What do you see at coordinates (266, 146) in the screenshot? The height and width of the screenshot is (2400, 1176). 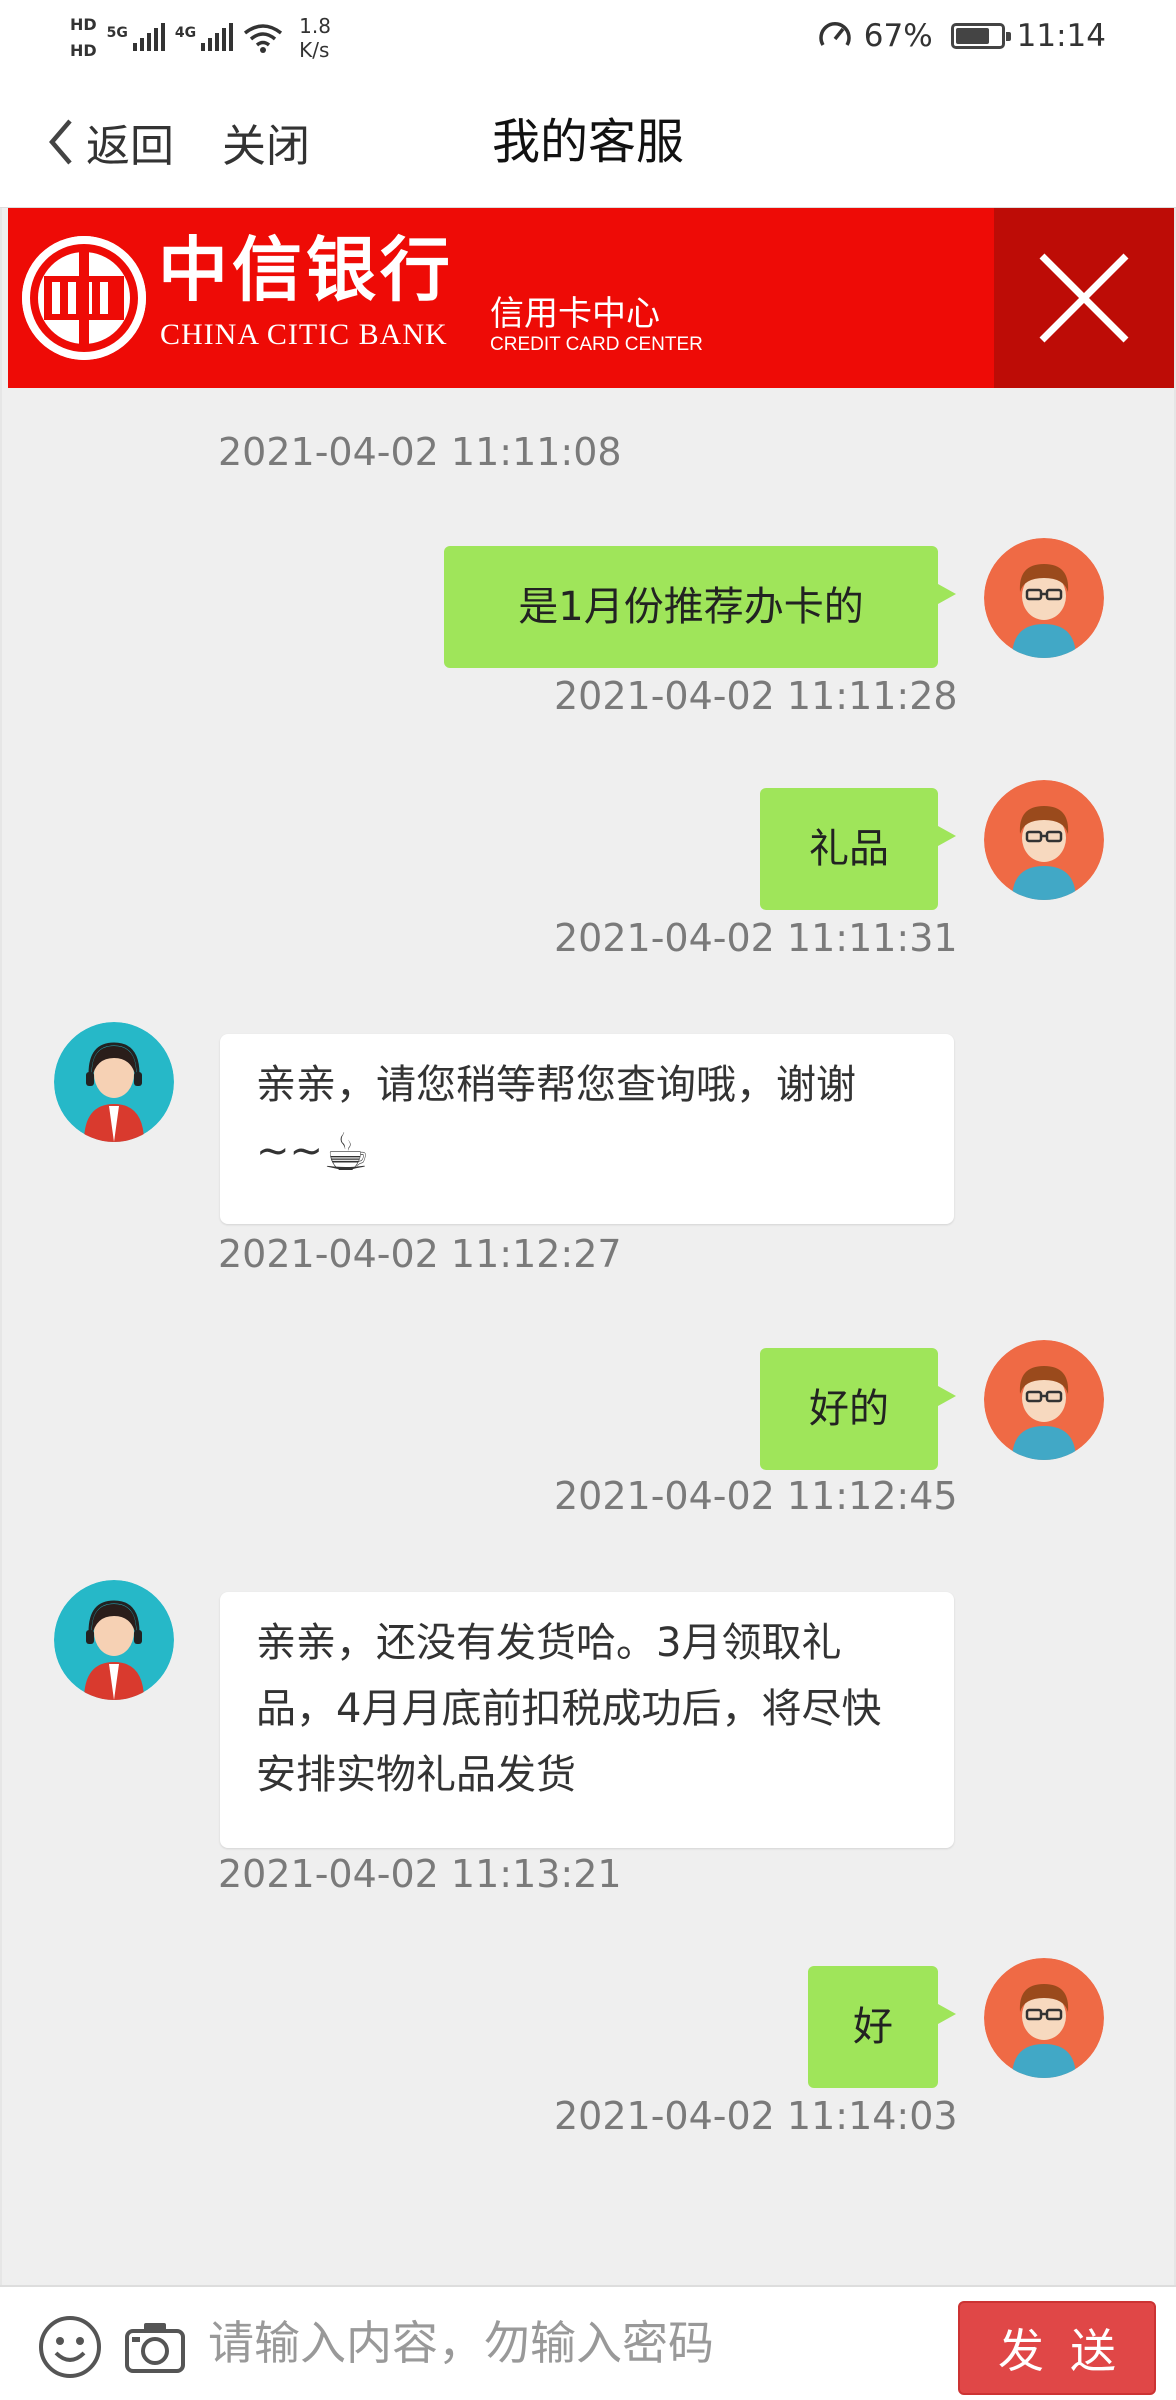 I see `close-label: 关闭` at bounding box center [266, 146].